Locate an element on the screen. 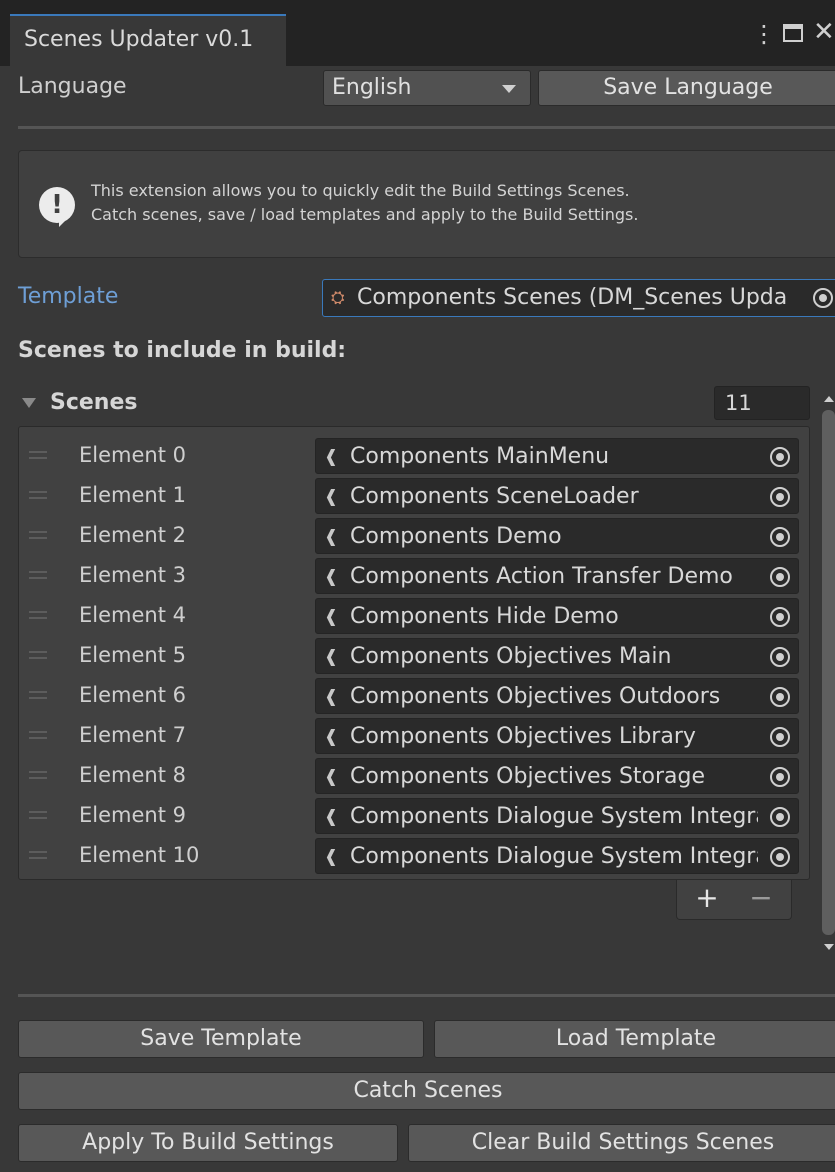 The image size is (835, 1172). template-object-field: ⛭ Components Scenes (DM_Scenes Upda is located at coordinates (578, 298).